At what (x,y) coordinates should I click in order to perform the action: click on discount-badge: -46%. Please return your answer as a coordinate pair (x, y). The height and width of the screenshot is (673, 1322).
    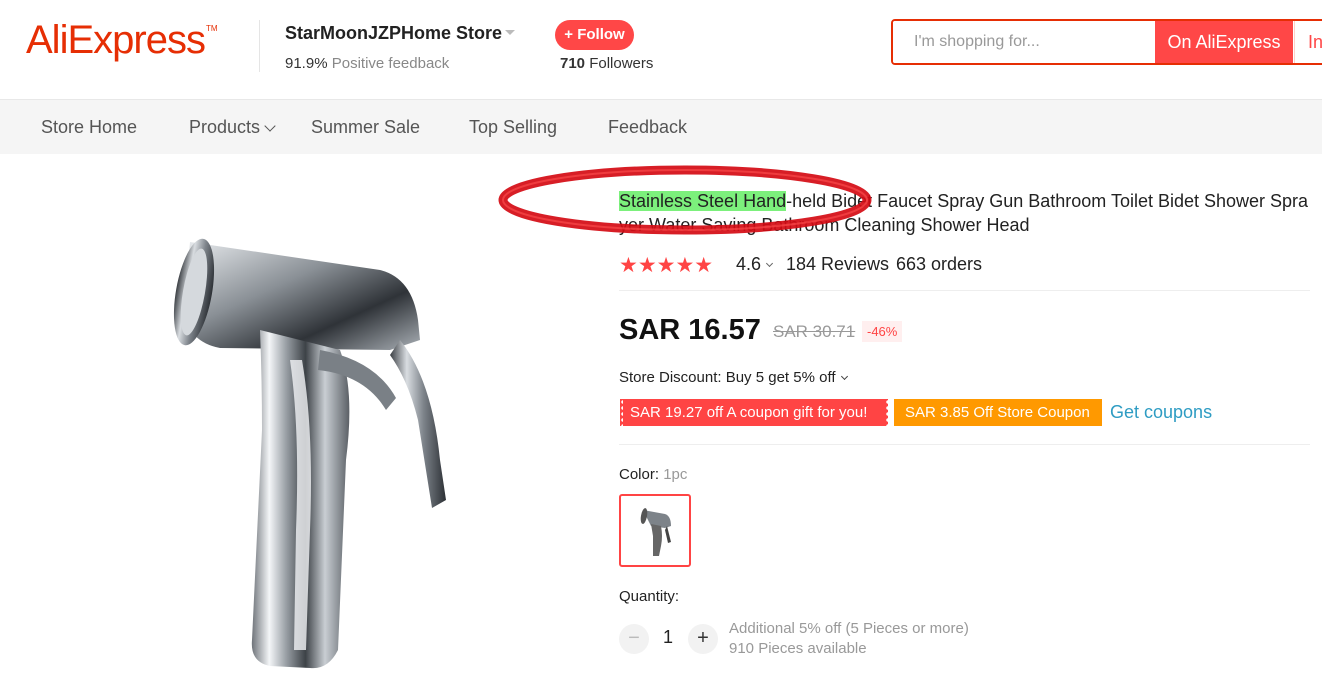
    Looking at the image, I should click on (882, 331).